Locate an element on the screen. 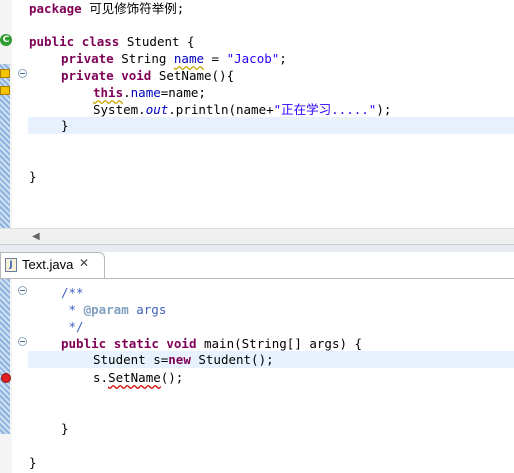  code-line: private void SetName(){ is located at coordinates (148, 75).